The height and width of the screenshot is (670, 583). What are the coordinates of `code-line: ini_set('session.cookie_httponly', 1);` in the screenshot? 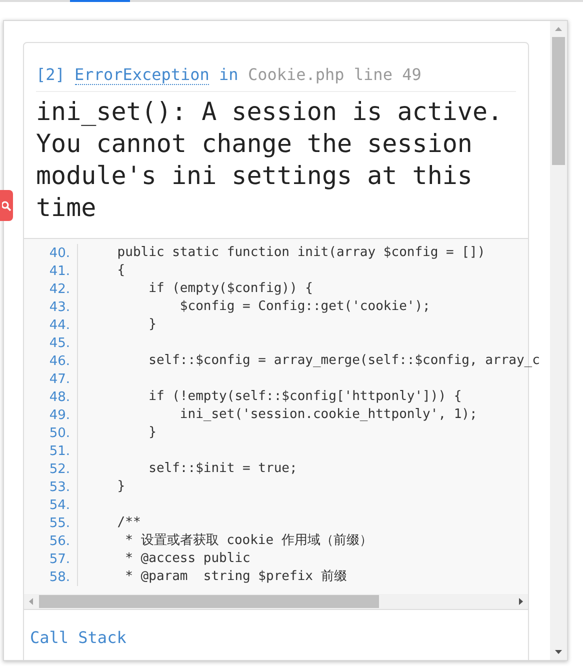 It's located at (328, 415).